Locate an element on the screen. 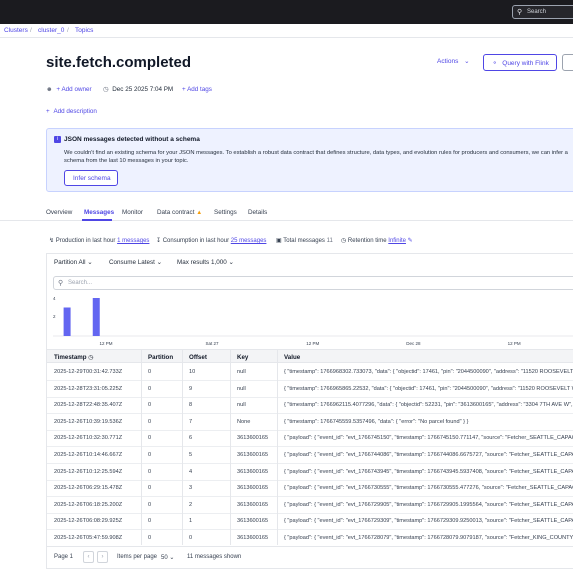 Image resolution: width=573 pixels, height=573 pixels. messages-icon: ▣ is located at coordinates (279, 241).